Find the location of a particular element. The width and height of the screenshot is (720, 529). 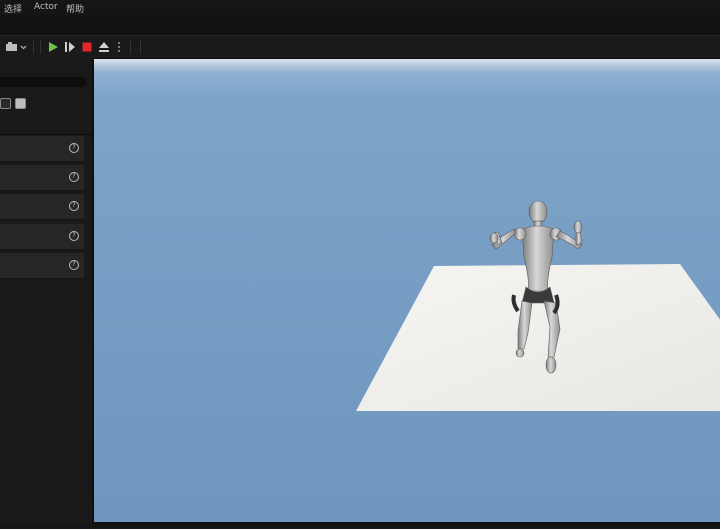

camera-icon is located at coordinates (16, 46).